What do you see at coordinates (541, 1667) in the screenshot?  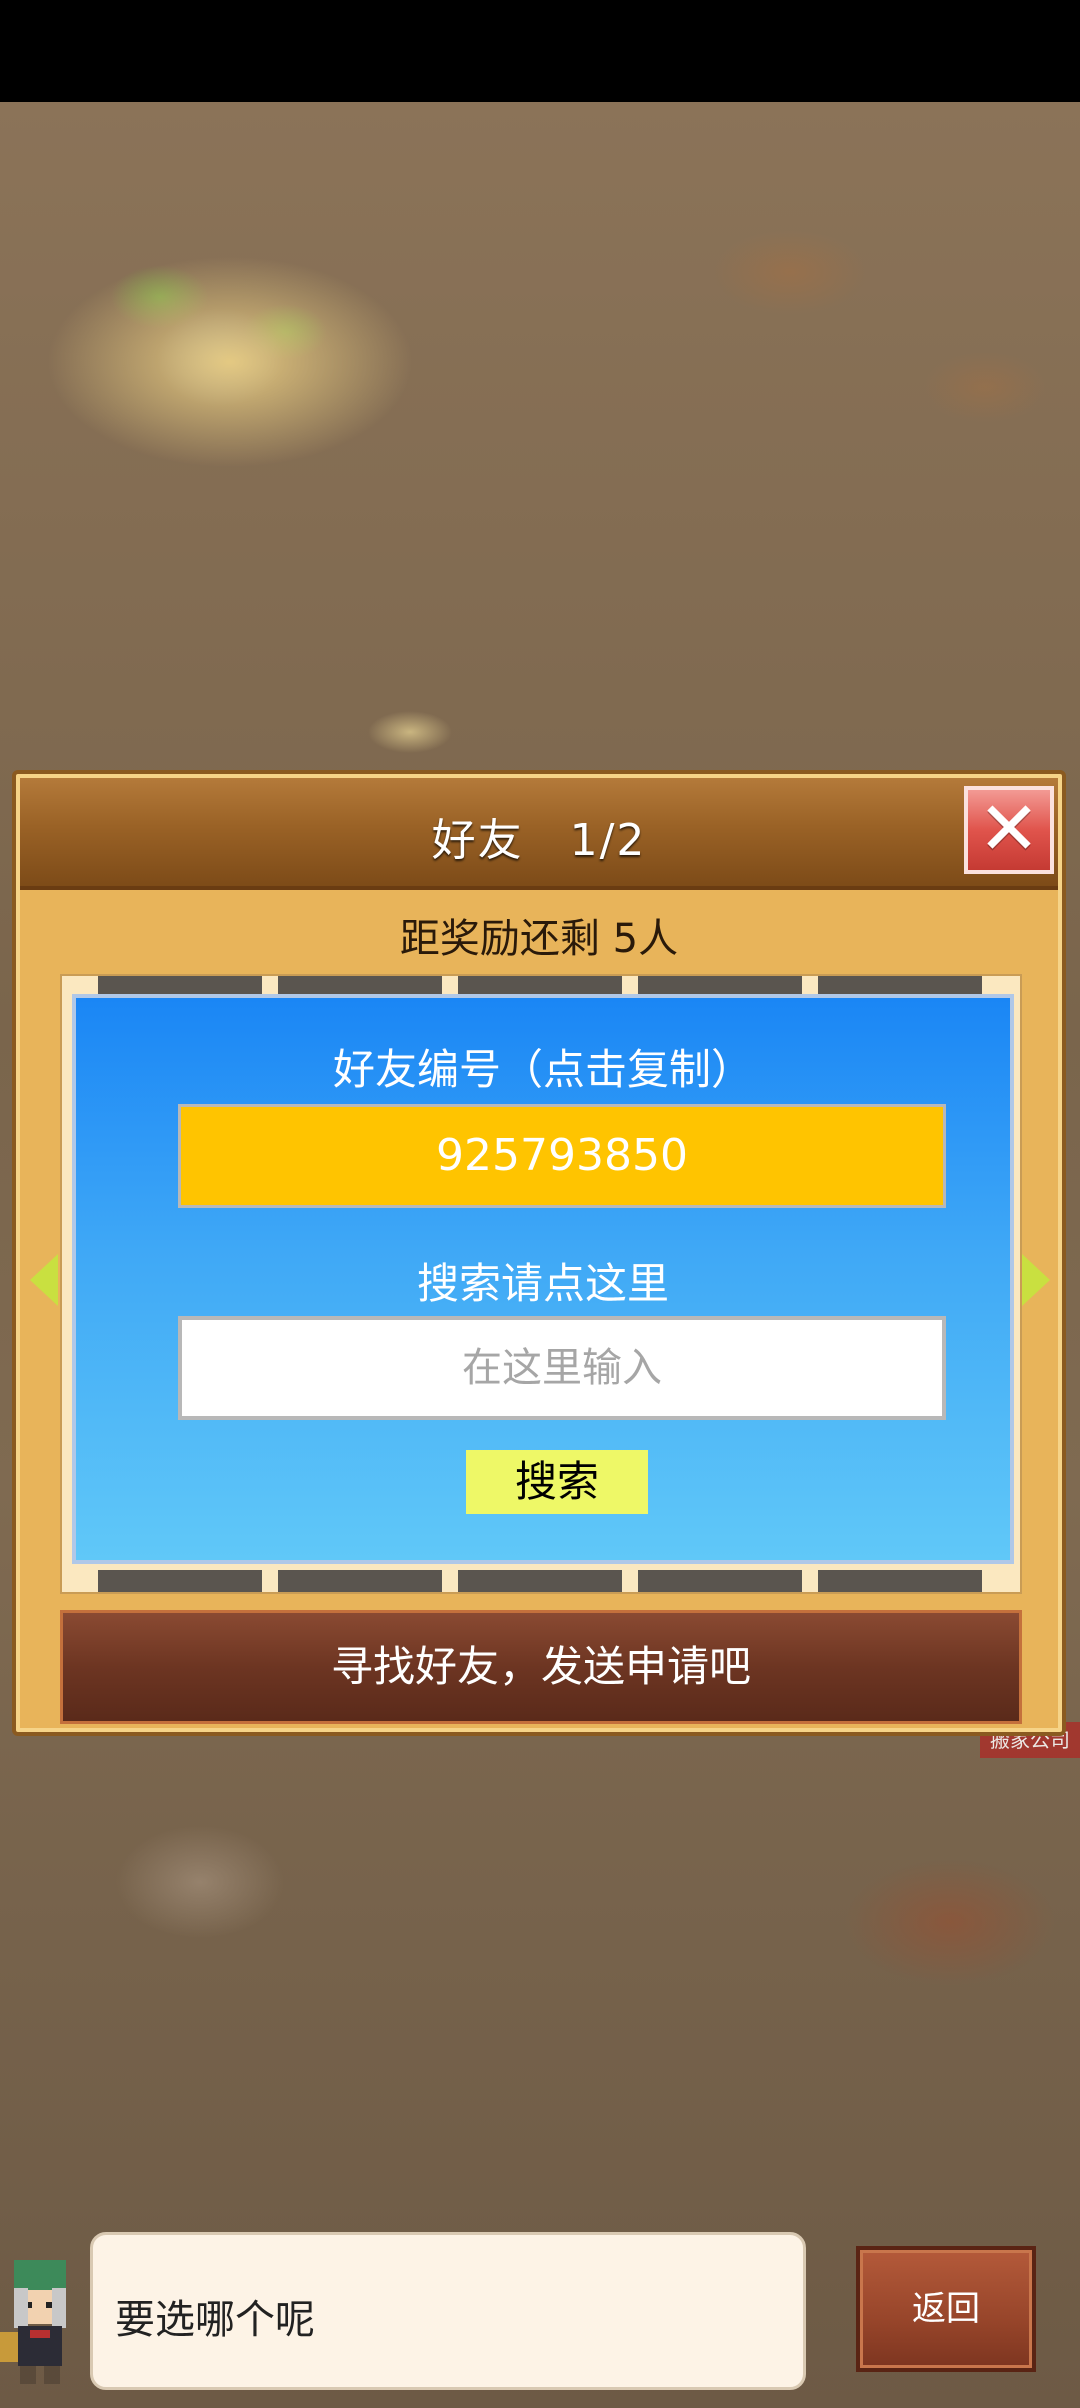 I see `find-friend-button: 寻找好友，发送申请吧` at bounding box center [541, 1667].